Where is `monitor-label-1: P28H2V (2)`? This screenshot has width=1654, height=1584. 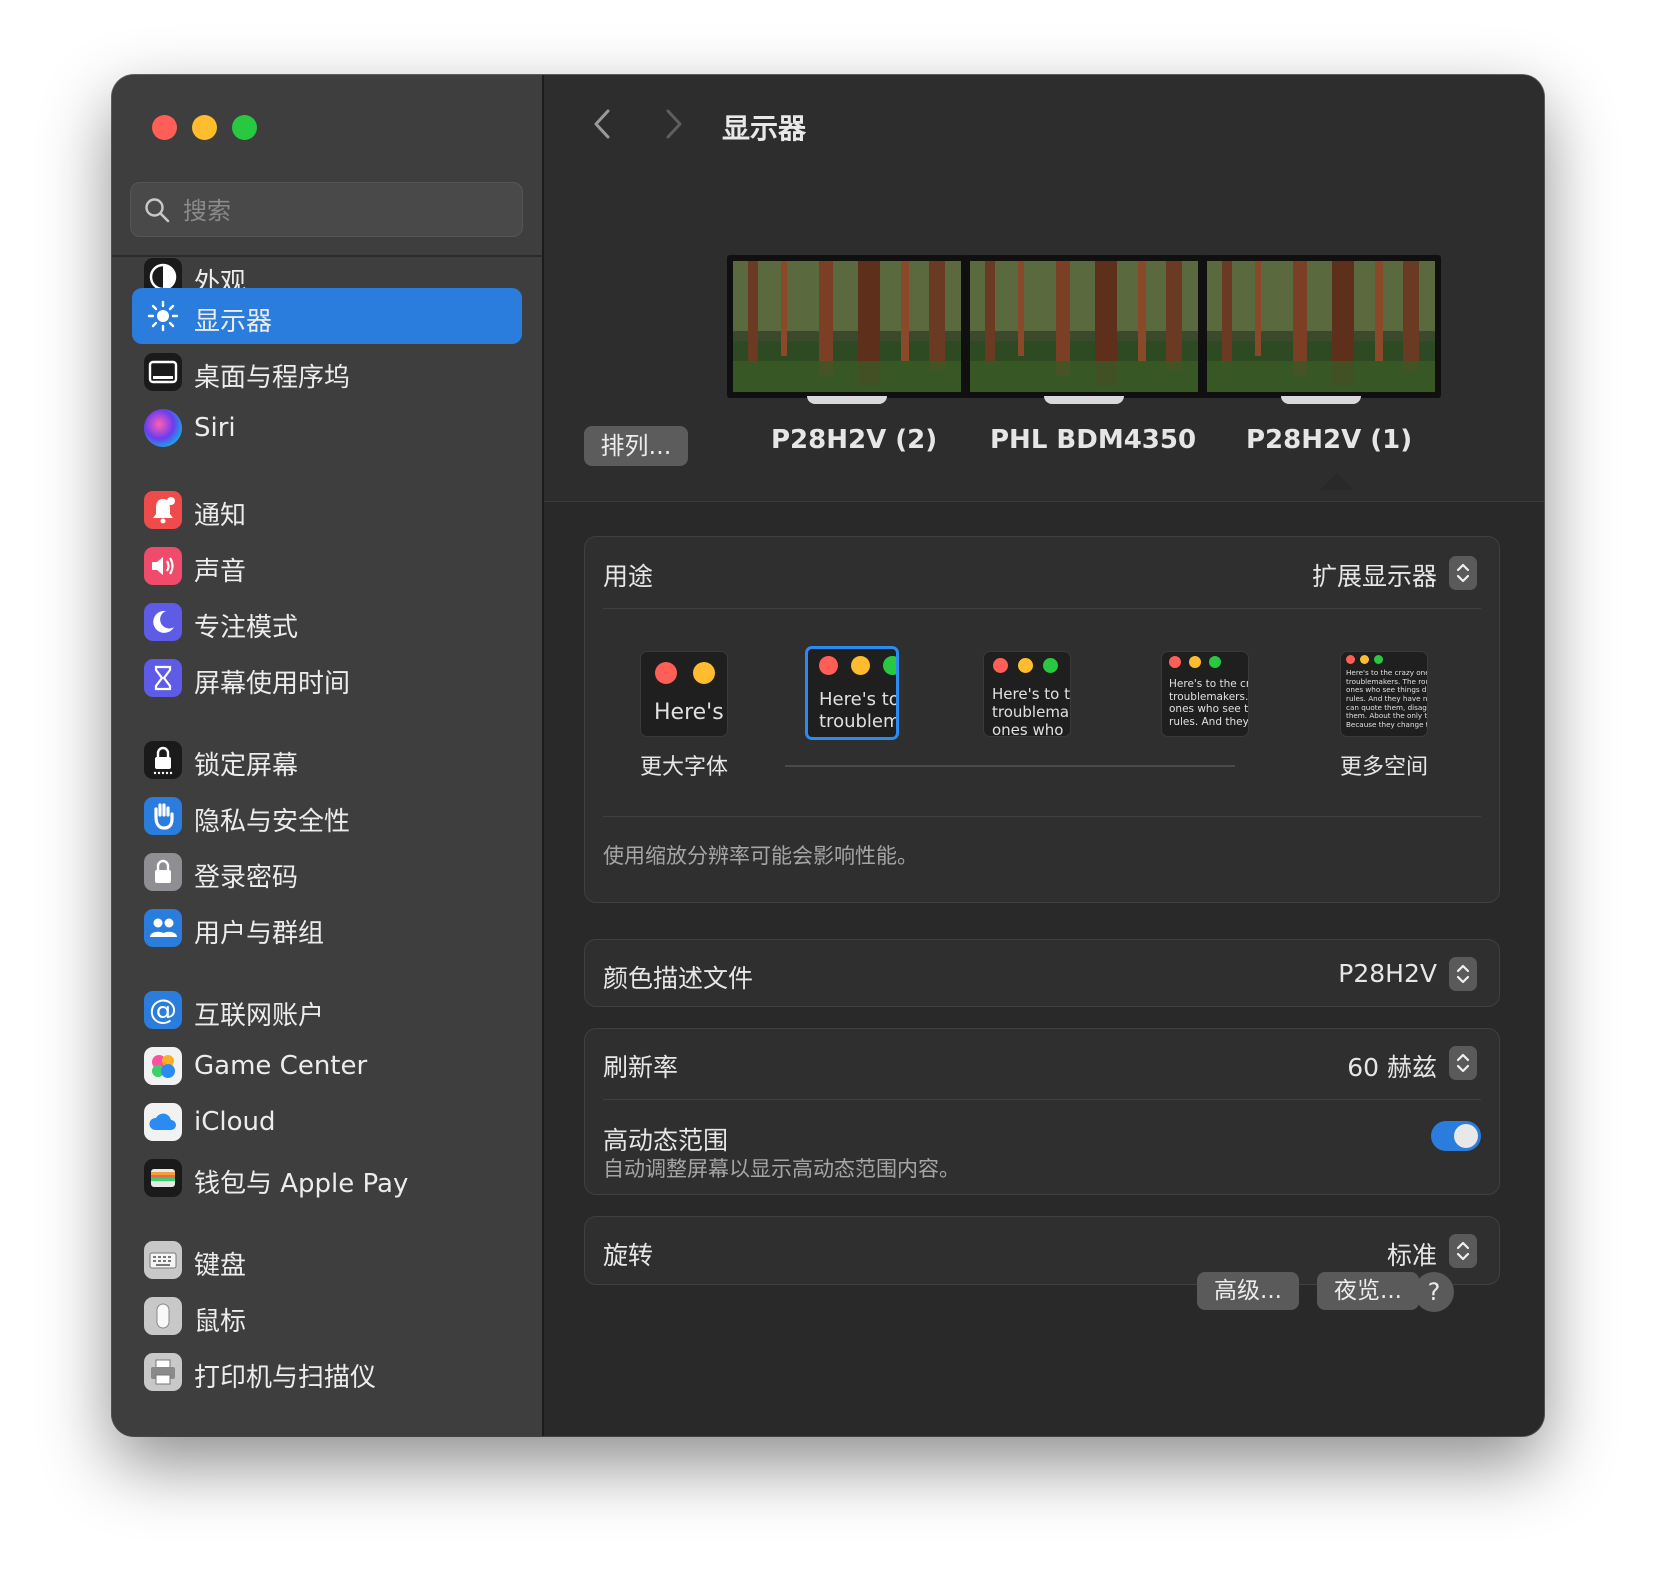 monitor-label-1: P28H2V (2) is located at coordinates (854, 440).